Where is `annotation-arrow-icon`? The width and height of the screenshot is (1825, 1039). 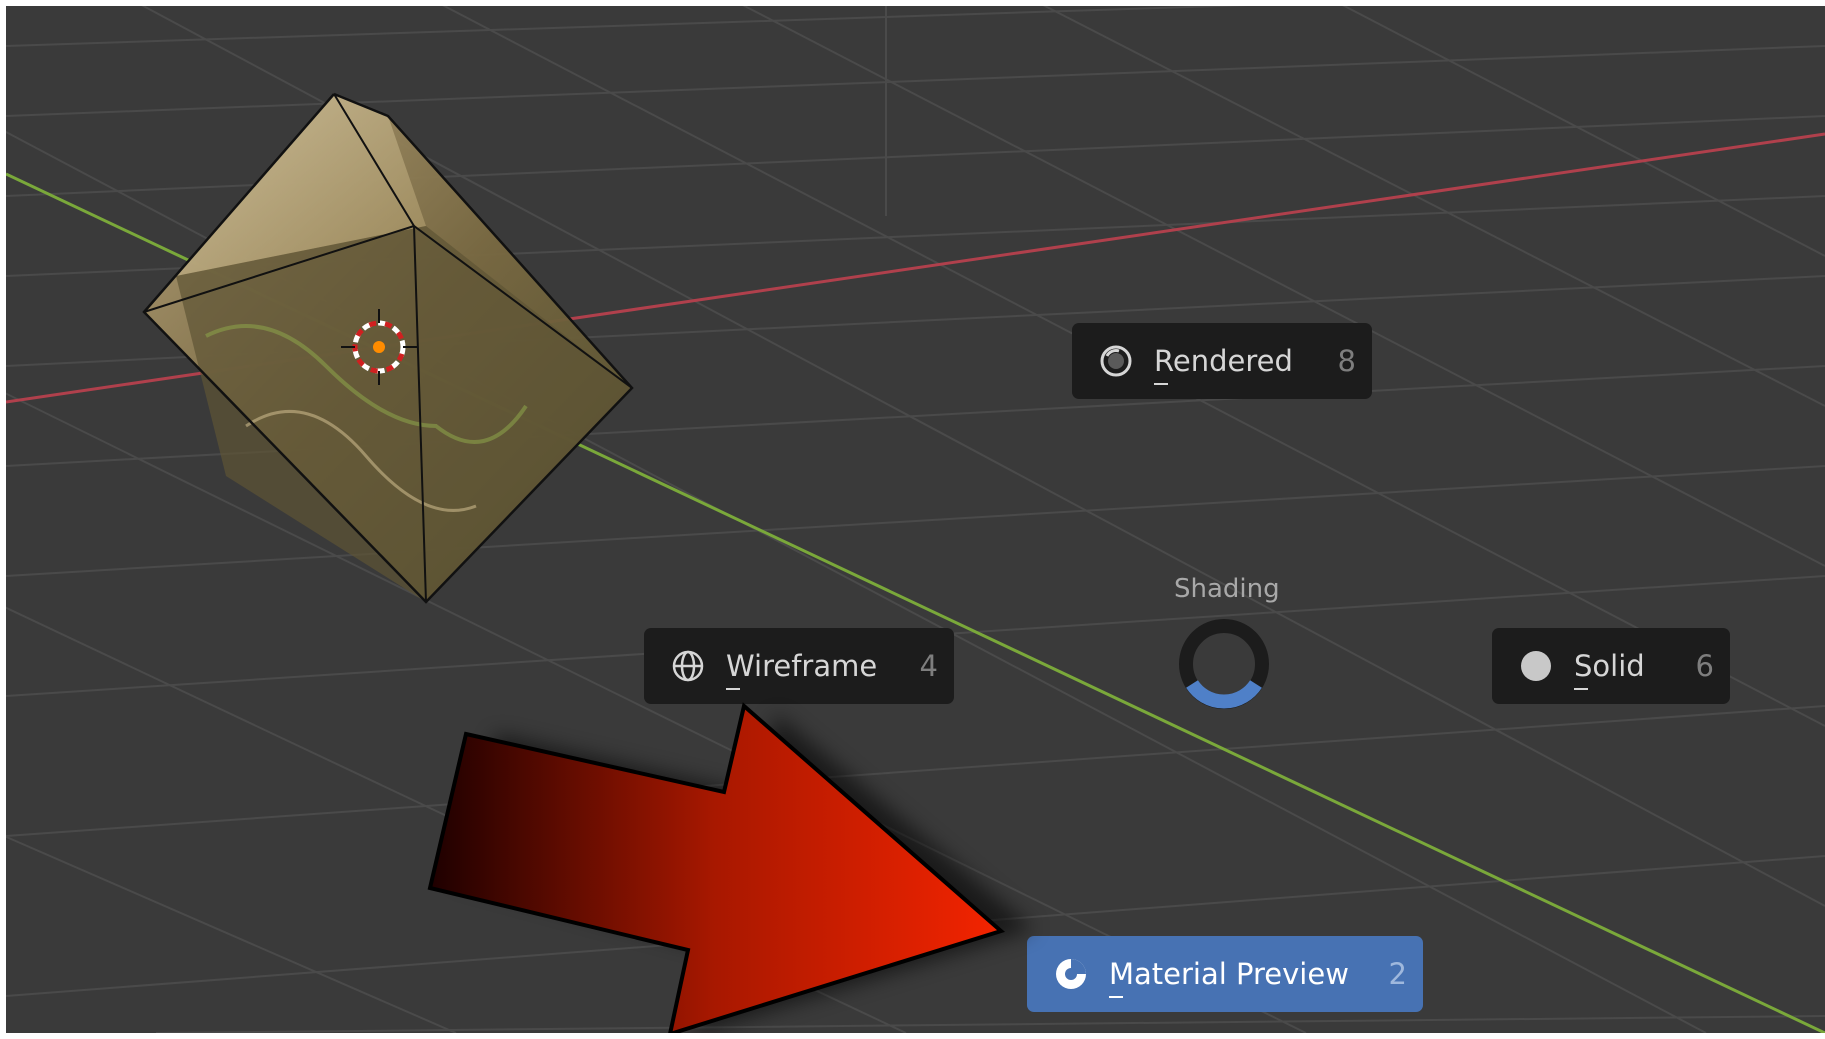
annotation-arrow-icon is located at coordinates (730, 867).